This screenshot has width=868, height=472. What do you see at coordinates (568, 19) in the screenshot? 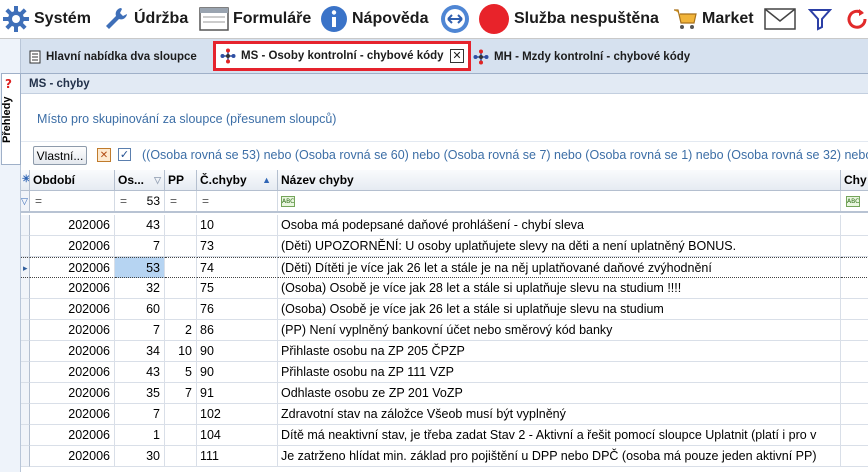
I see `menu-sluzba: Služba nespuštěna` at bounding box center [568, 19].